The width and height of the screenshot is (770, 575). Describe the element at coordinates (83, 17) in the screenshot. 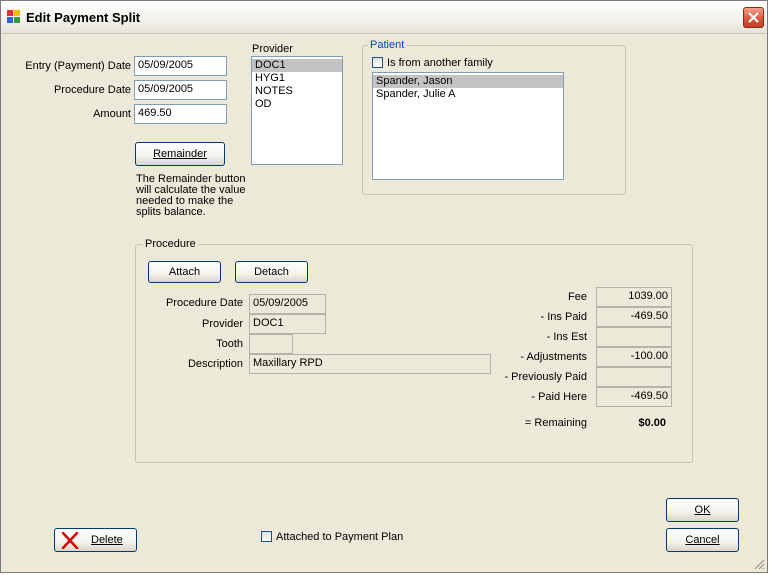

I see `window-title: Edit Payment Split` at that location.